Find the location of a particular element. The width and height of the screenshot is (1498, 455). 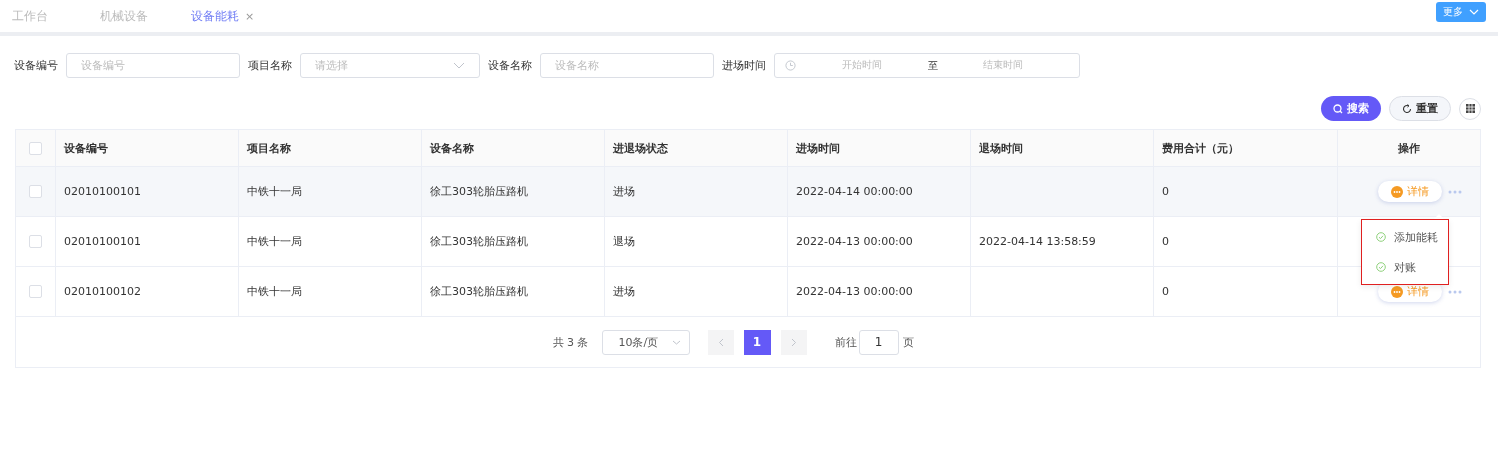

column-header: 进场时间 is located at coordinates (818, 148).